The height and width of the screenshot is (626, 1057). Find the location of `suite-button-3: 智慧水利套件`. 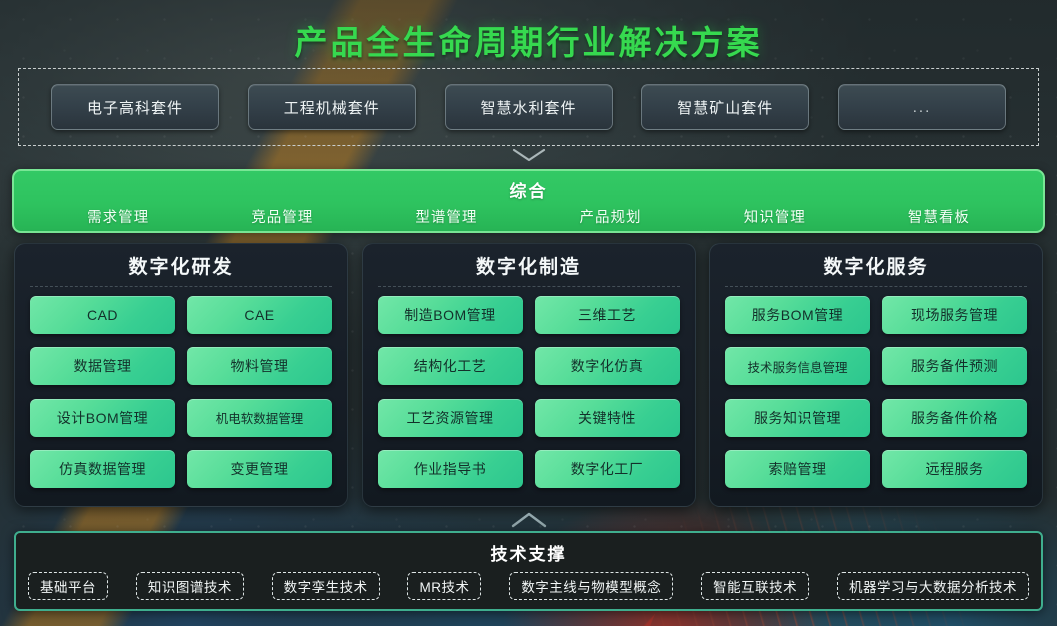

suite-button-3: 智慧水利套件 is located at coordinates (528, 107).